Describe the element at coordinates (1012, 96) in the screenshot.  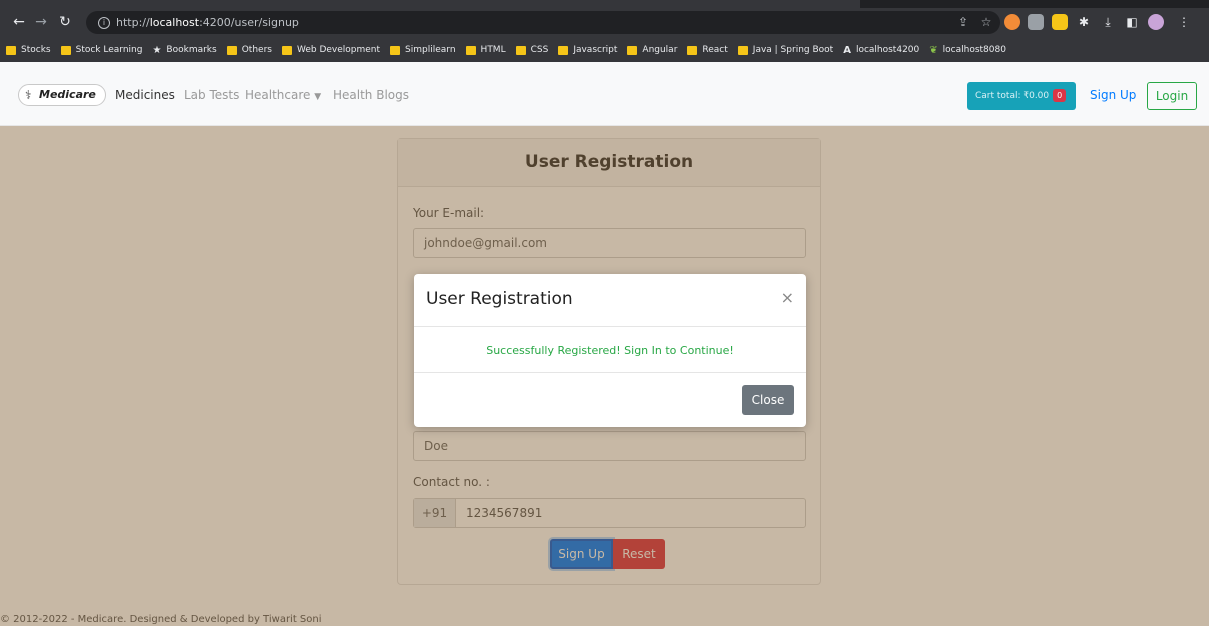
I see `cart-total: Cart total: ₹0.00` at that location.